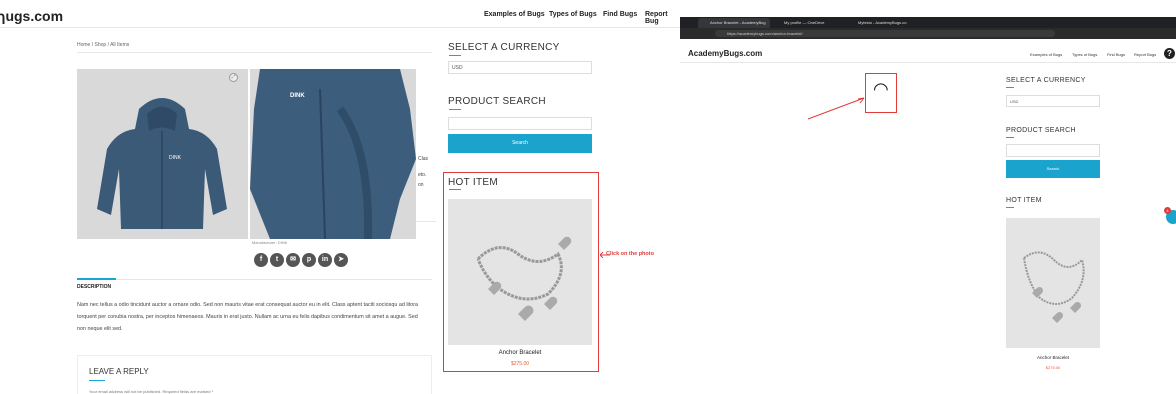 This screenshot has width=1176, height=394. Describe the element at coordinates (103, 45) in the screenshot. I see `breadcrumb: Home / Shop / All Items` at that location.